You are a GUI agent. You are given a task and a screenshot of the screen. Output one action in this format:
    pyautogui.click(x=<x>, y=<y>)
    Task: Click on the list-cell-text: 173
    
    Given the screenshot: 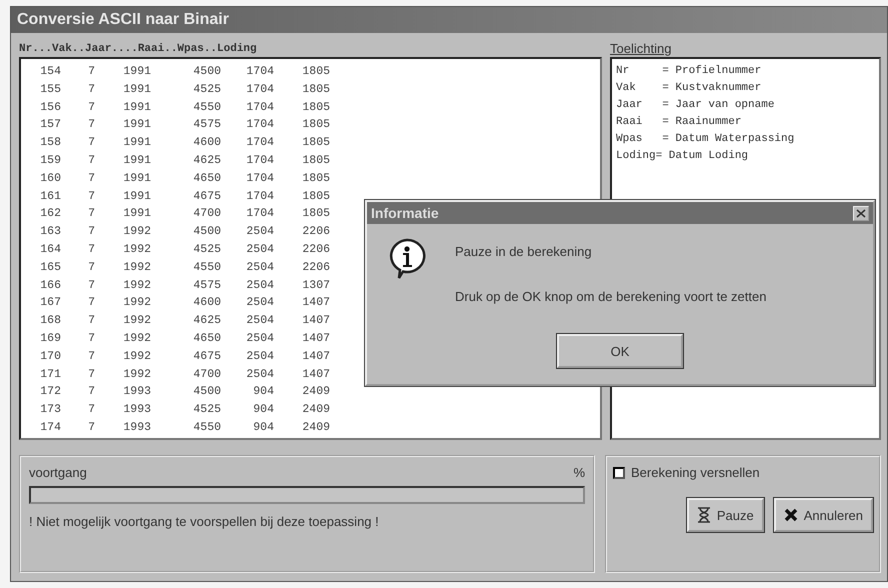 What is the action you would take?
    pyautogui.click(x=50, y=410)
    